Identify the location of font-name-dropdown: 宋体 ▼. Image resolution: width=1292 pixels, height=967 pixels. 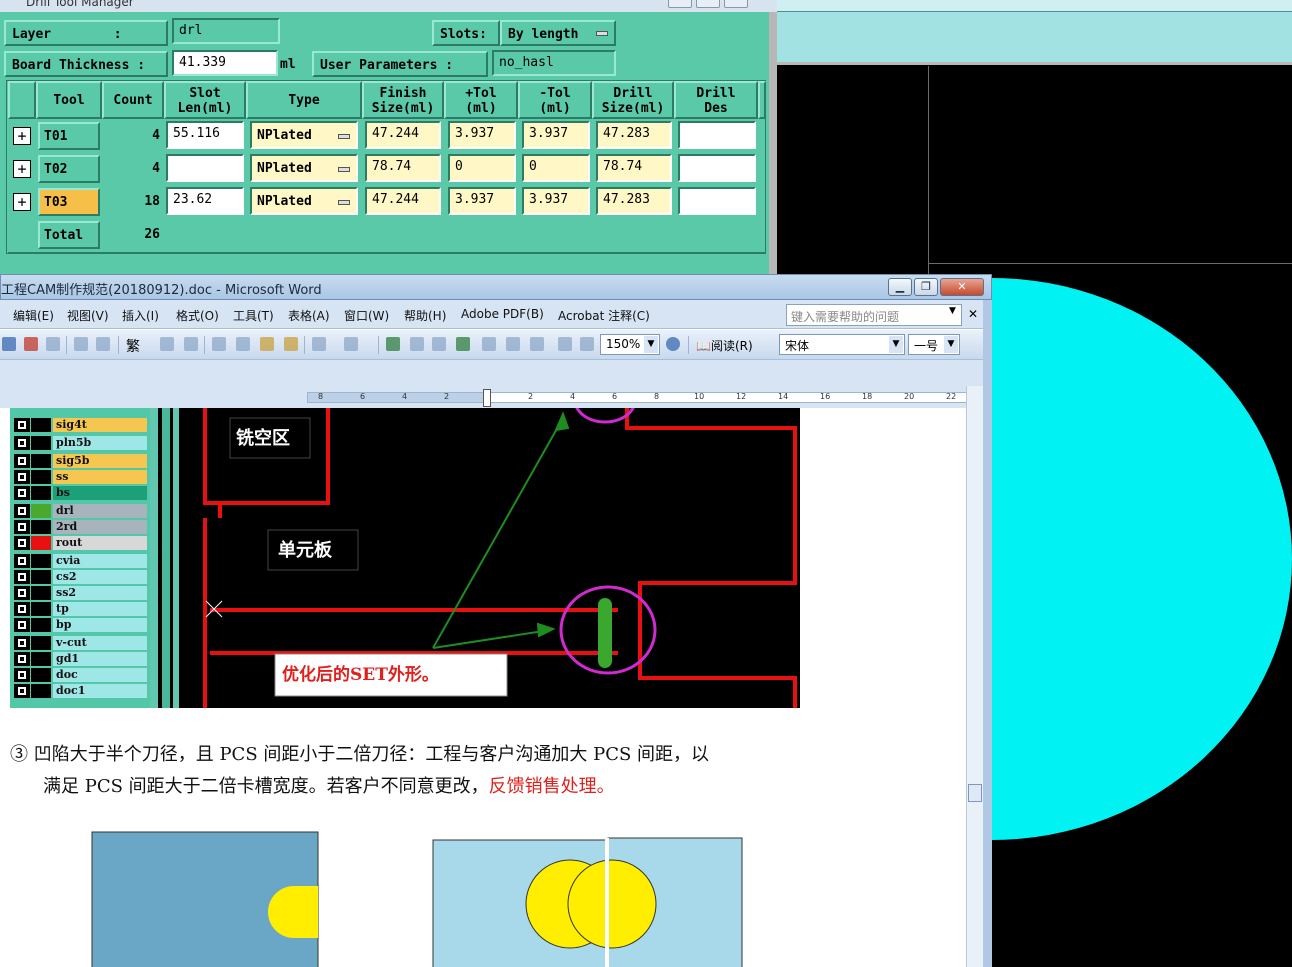
(842, 344).